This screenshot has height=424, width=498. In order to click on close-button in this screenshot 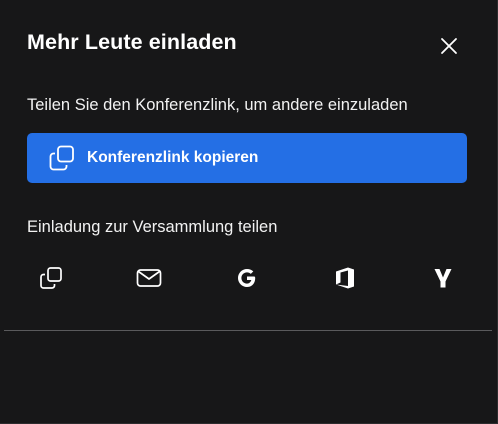, I will do `click(449, 46)`.